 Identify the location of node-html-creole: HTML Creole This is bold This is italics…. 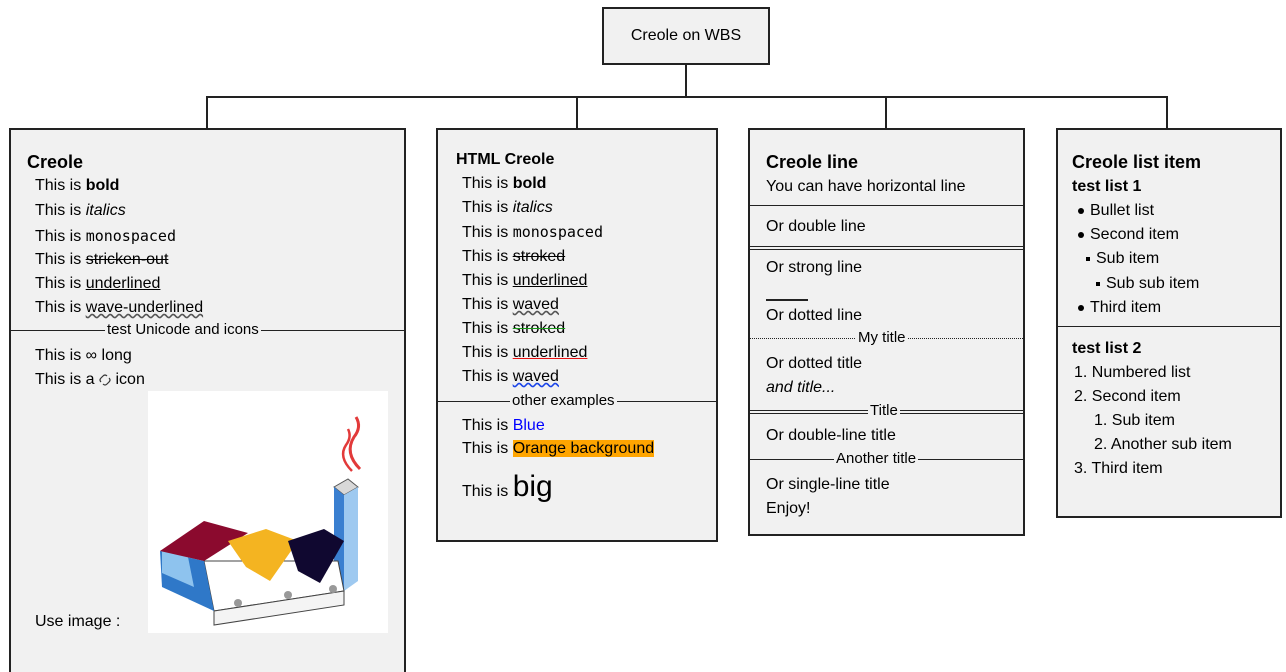
(577, 335).